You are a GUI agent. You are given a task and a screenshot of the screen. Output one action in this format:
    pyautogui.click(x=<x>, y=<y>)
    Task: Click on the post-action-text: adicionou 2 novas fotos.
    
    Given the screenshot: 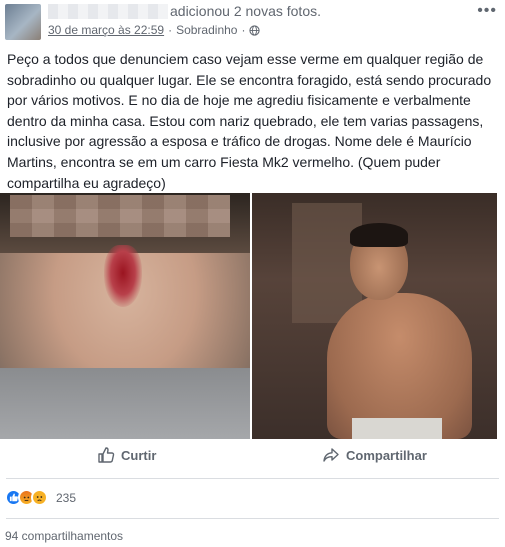 What is the action you would take?
    pyautogui.click(x=245, y=11)
    